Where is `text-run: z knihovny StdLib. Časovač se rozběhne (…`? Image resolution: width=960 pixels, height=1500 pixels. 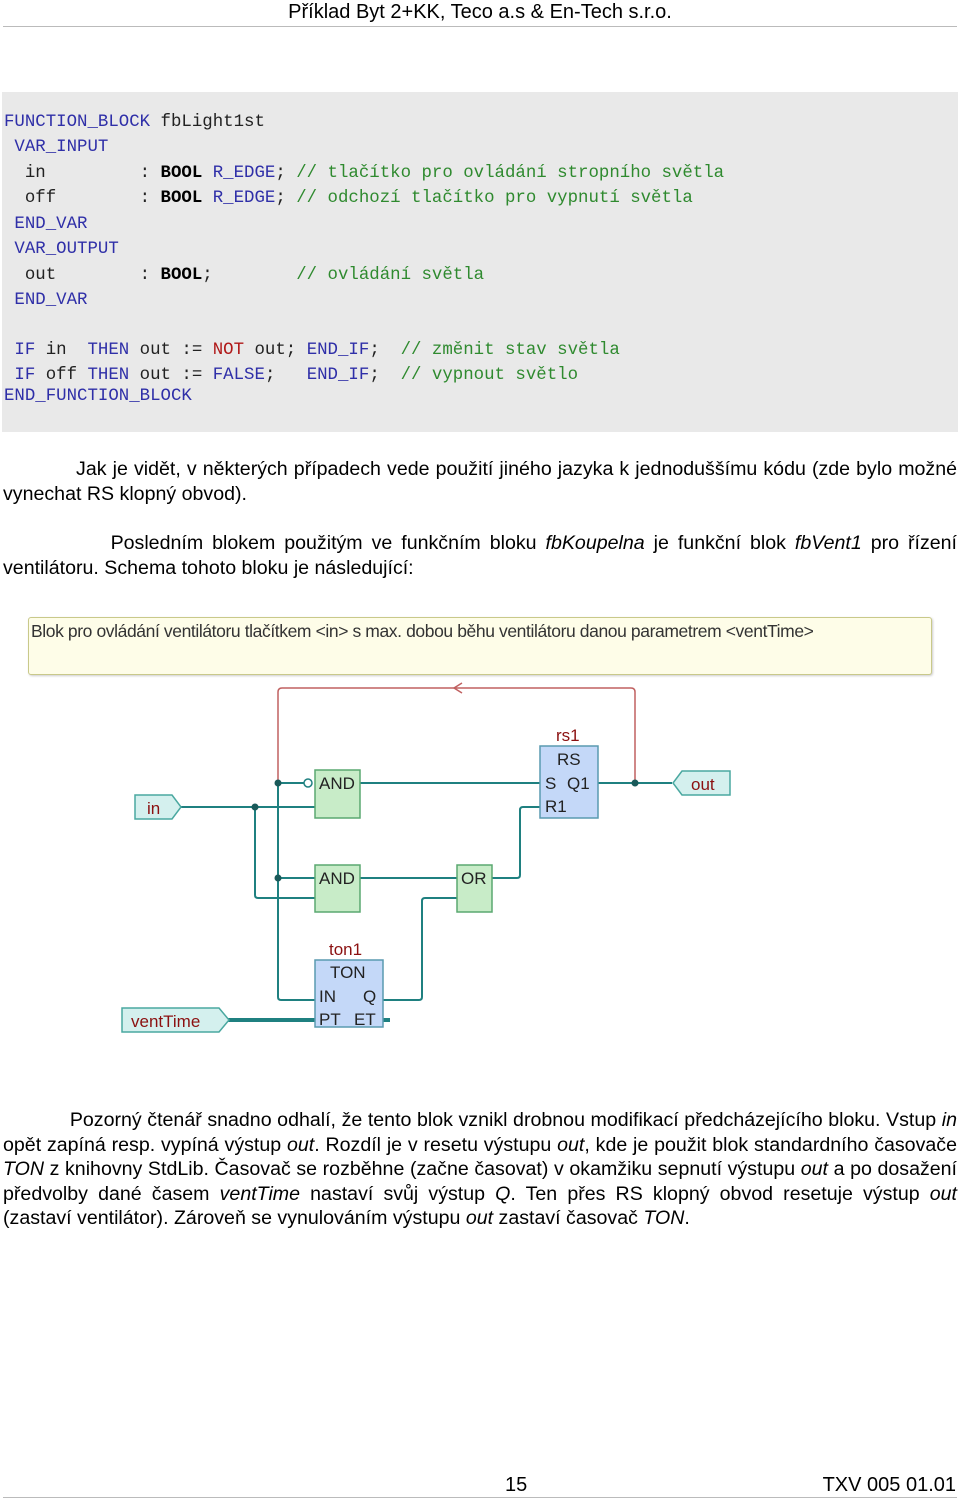 text-run: z knihovny StdLib. Časovač se rozběhne (… is located at coordinates (422, 1169).